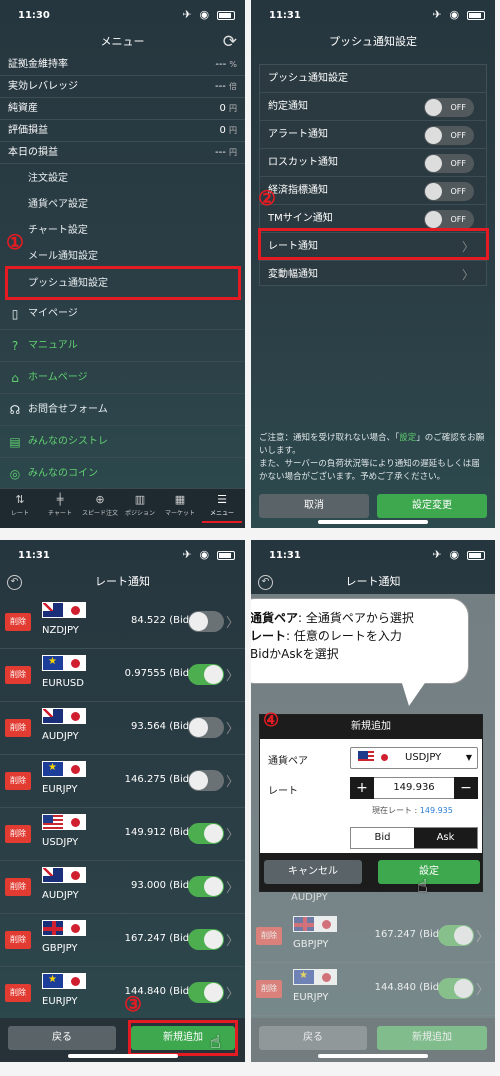  What do you see at coordinates (122, 179) in the screenshot?
I see `menu-item-order-settings: 注文設定` at bounding box center [122, 179].